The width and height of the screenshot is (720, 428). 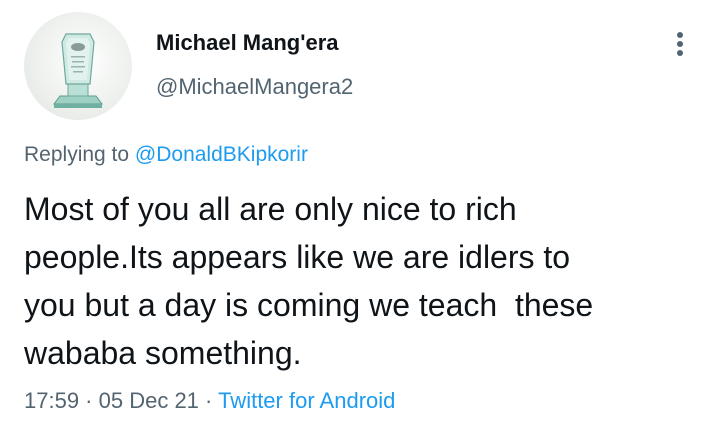 I want to click on avatar, so click(x=78, y=66).